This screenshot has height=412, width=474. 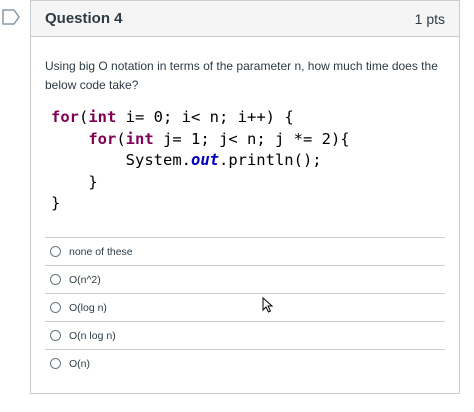 I want to click on bookmark-flag-icon, so click(x=11, y=17).